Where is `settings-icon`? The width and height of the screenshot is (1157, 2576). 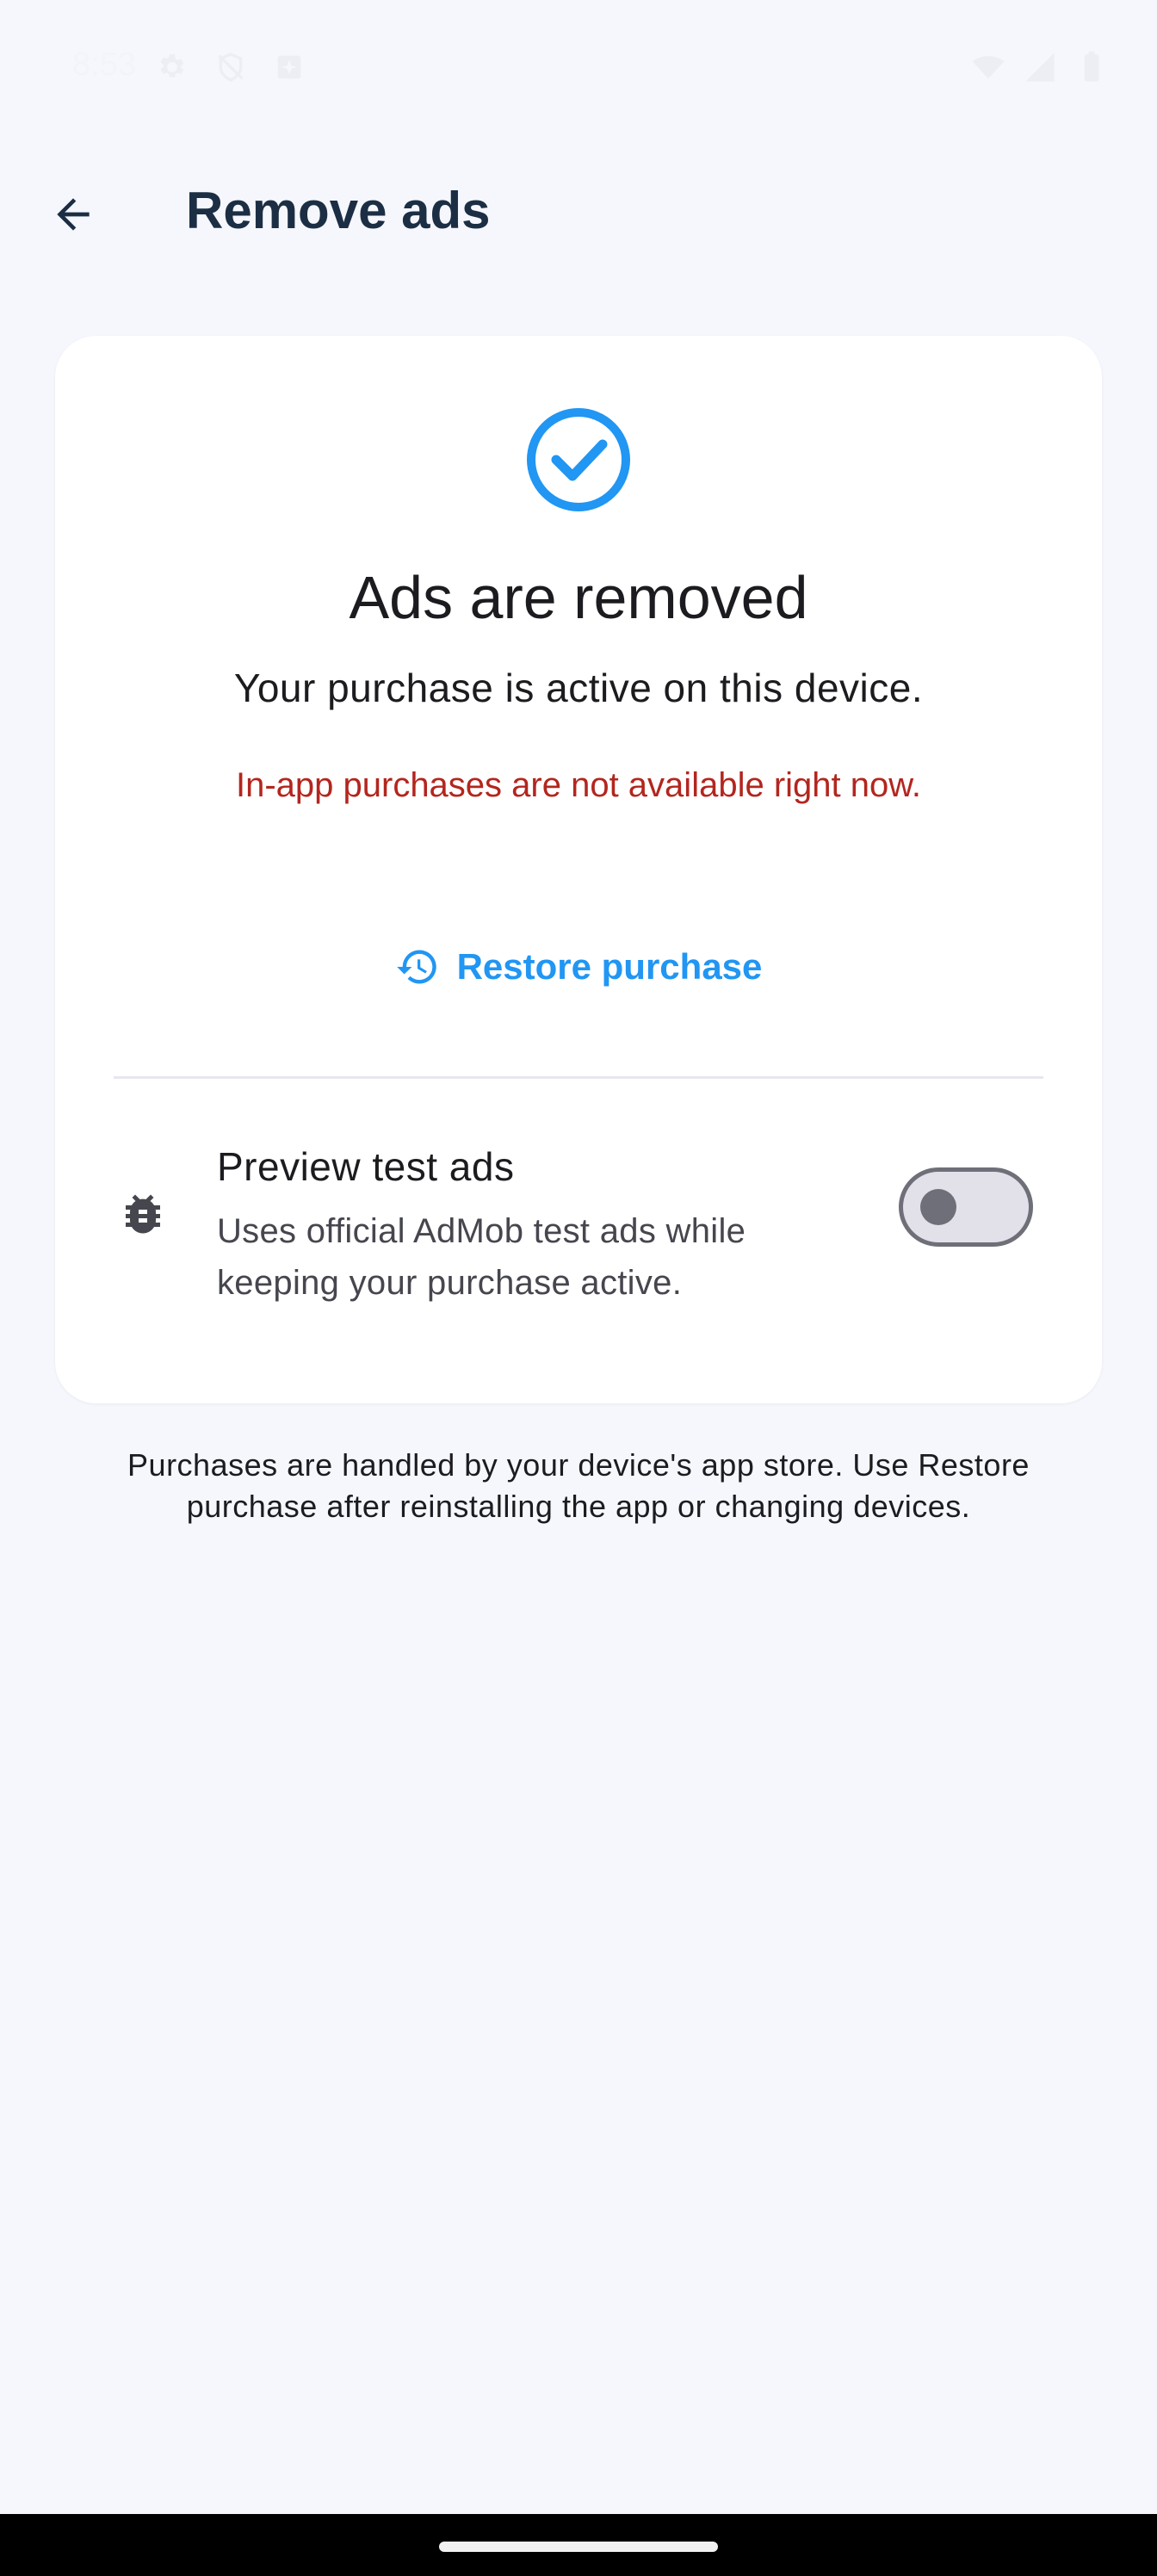
settings-icon is located at coordinates (172, 65).